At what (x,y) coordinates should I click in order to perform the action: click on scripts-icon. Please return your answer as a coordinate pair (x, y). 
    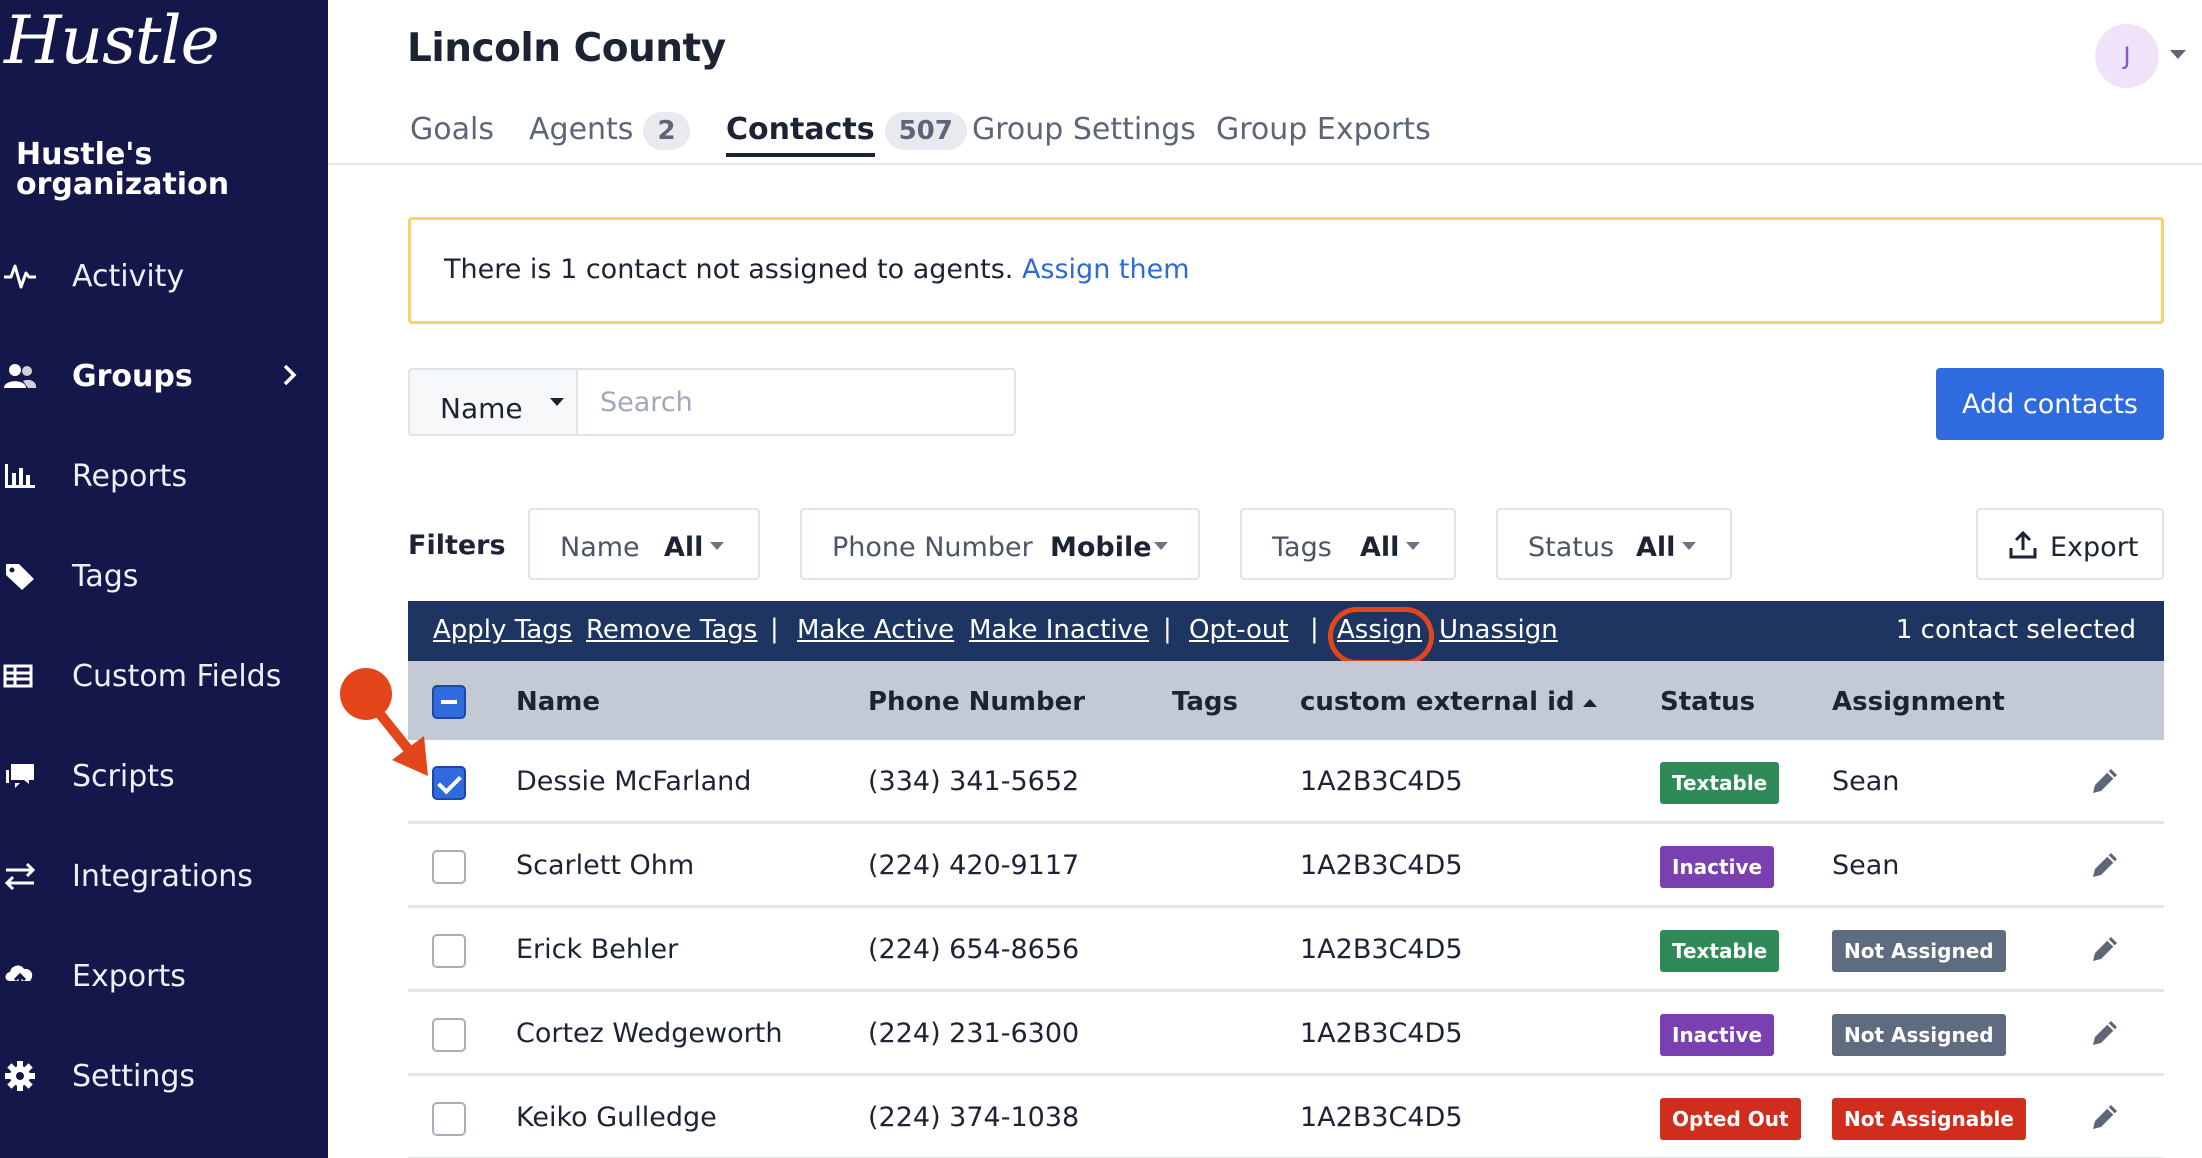
    Looking at the image, I should click on (20, 776).